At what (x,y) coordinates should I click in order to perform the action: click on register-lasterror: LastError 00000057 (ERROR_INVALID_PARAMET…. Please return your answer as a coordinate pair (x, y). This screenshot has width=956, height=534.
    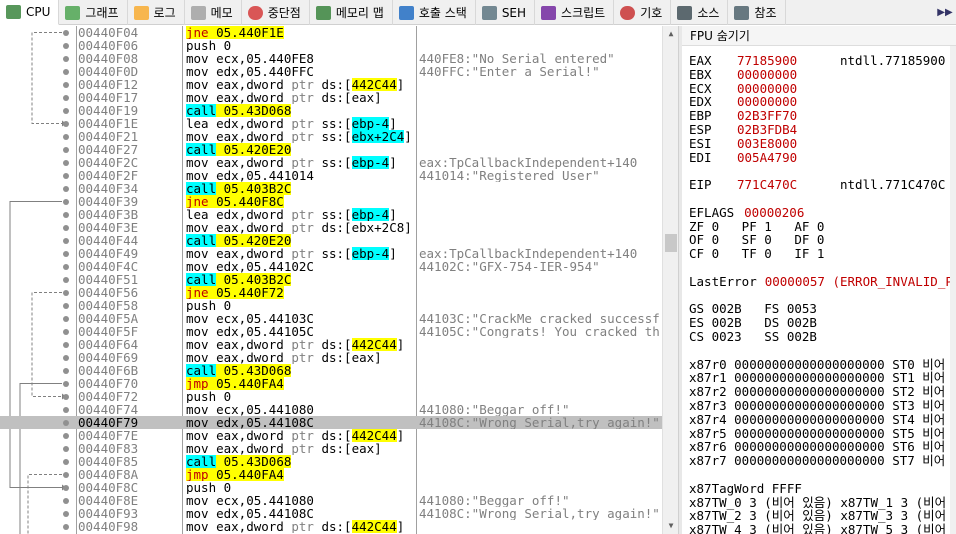
    Looking at the image, I should click on (822, 281).